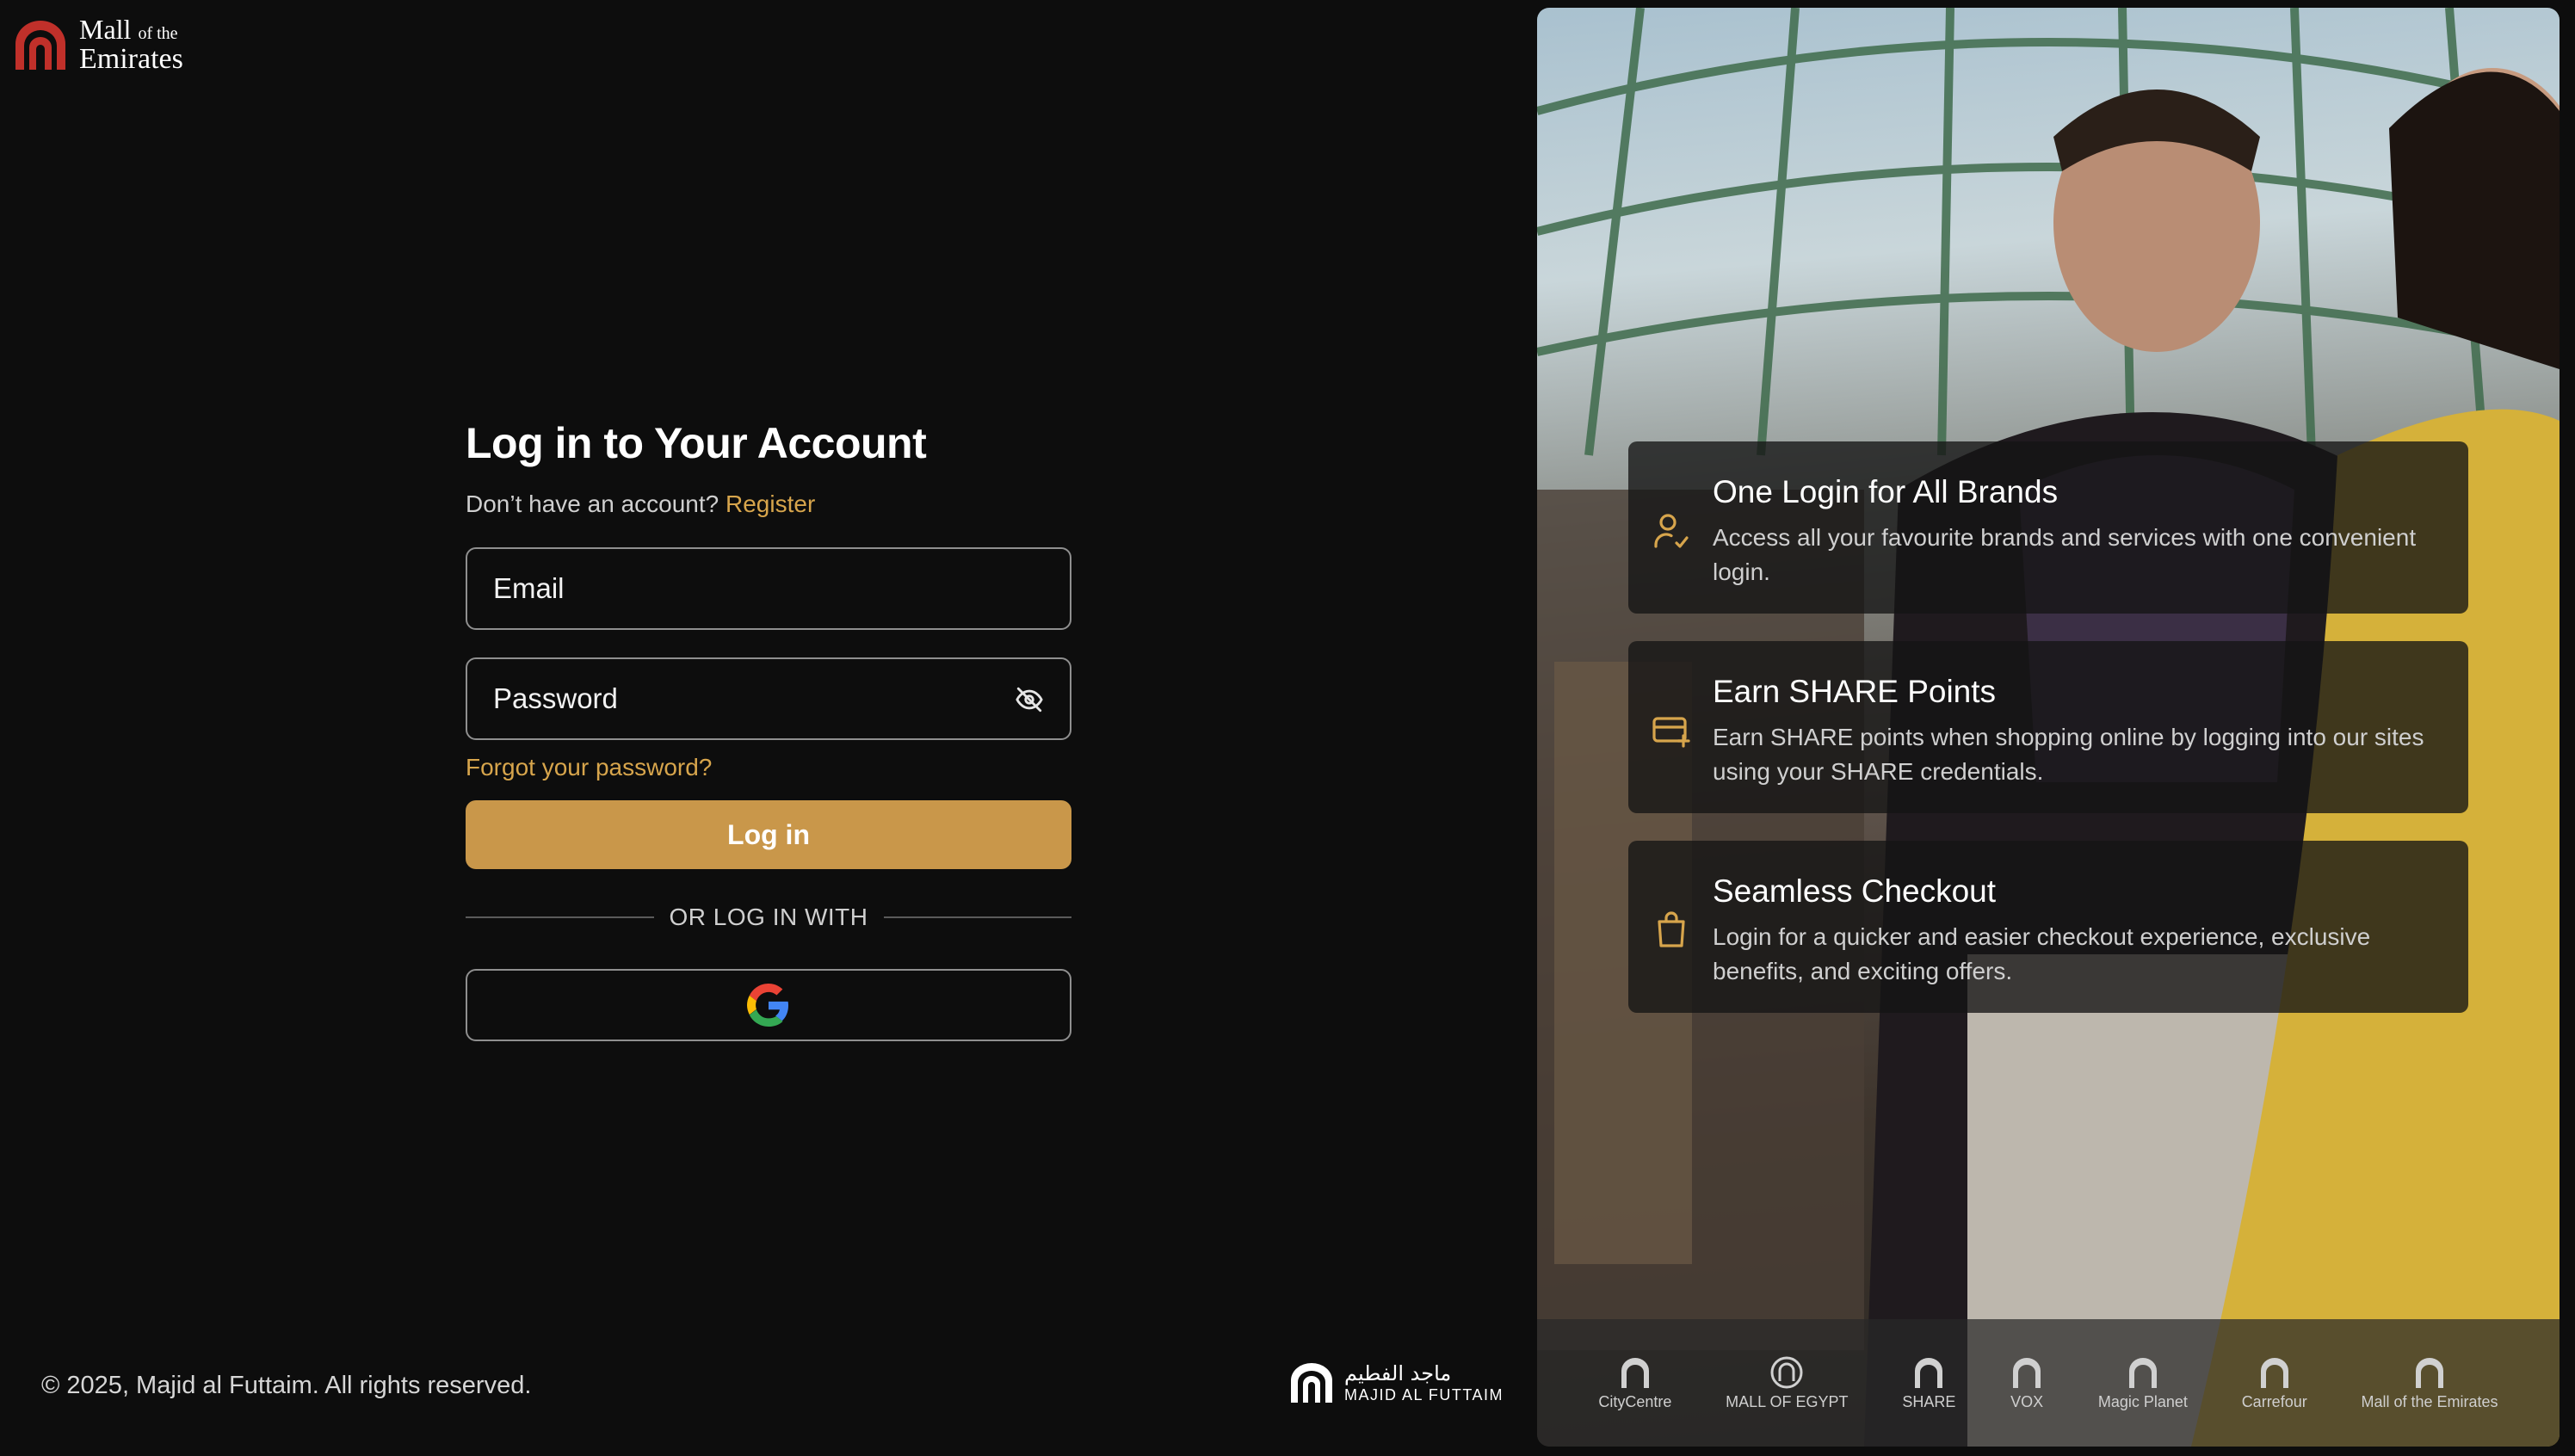 The image size is (2575, 1456). I want to click on brand-logo-mall-of-egypt: MALL OF EGYPT, so click(1788, 1383).